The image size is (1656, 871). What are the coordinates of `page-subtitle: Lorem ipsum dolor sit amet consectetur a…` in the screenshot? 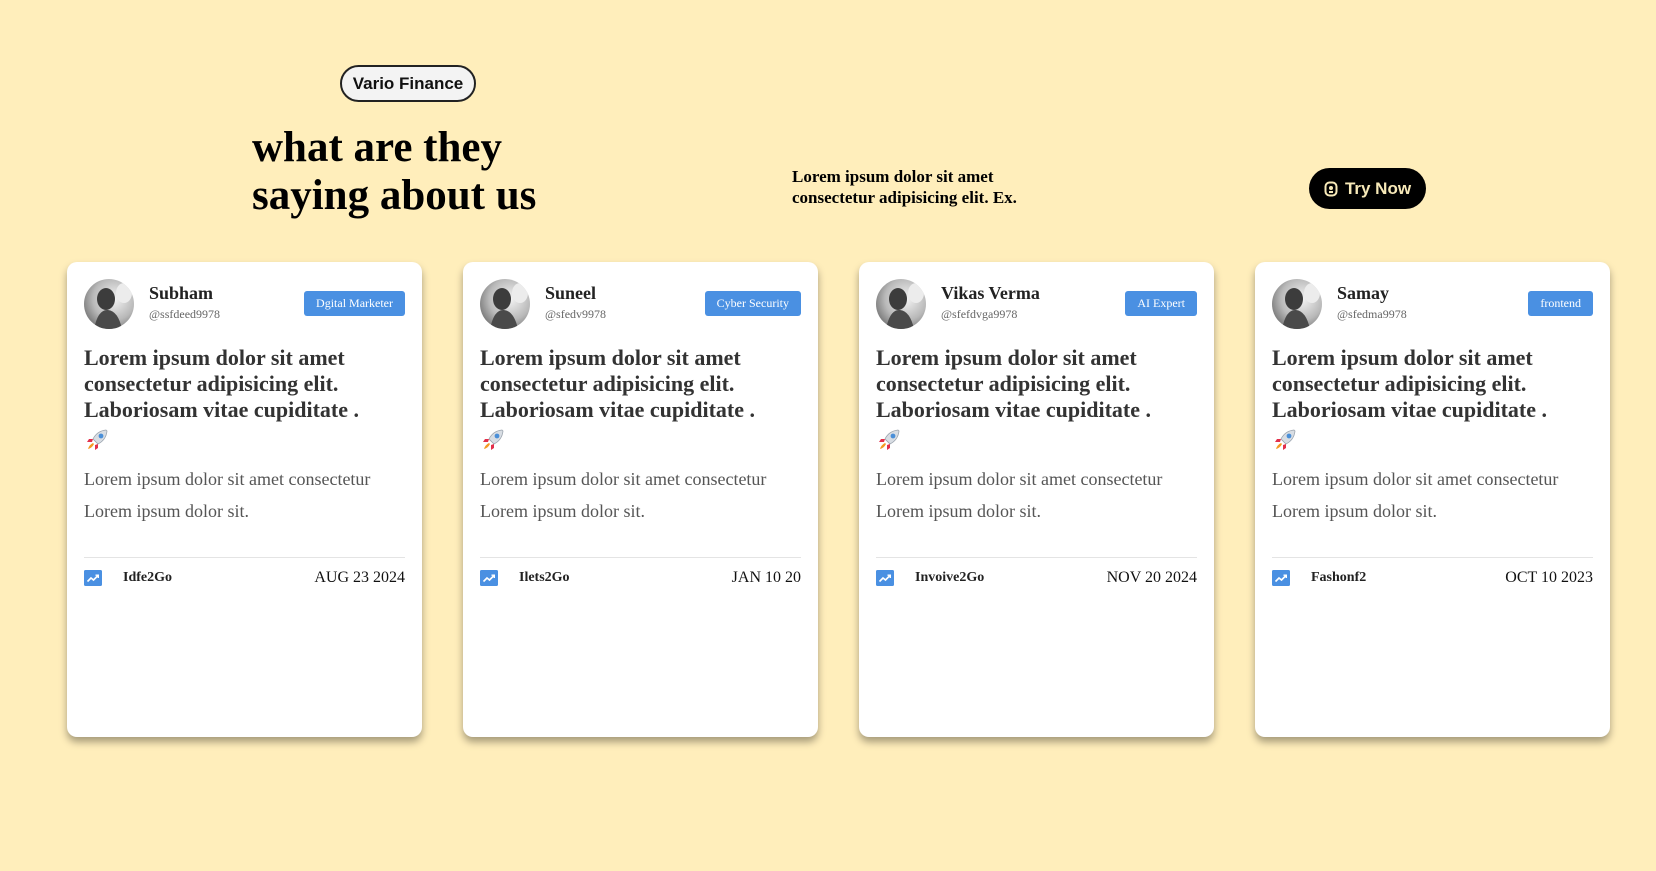 It's located at (904, 187).